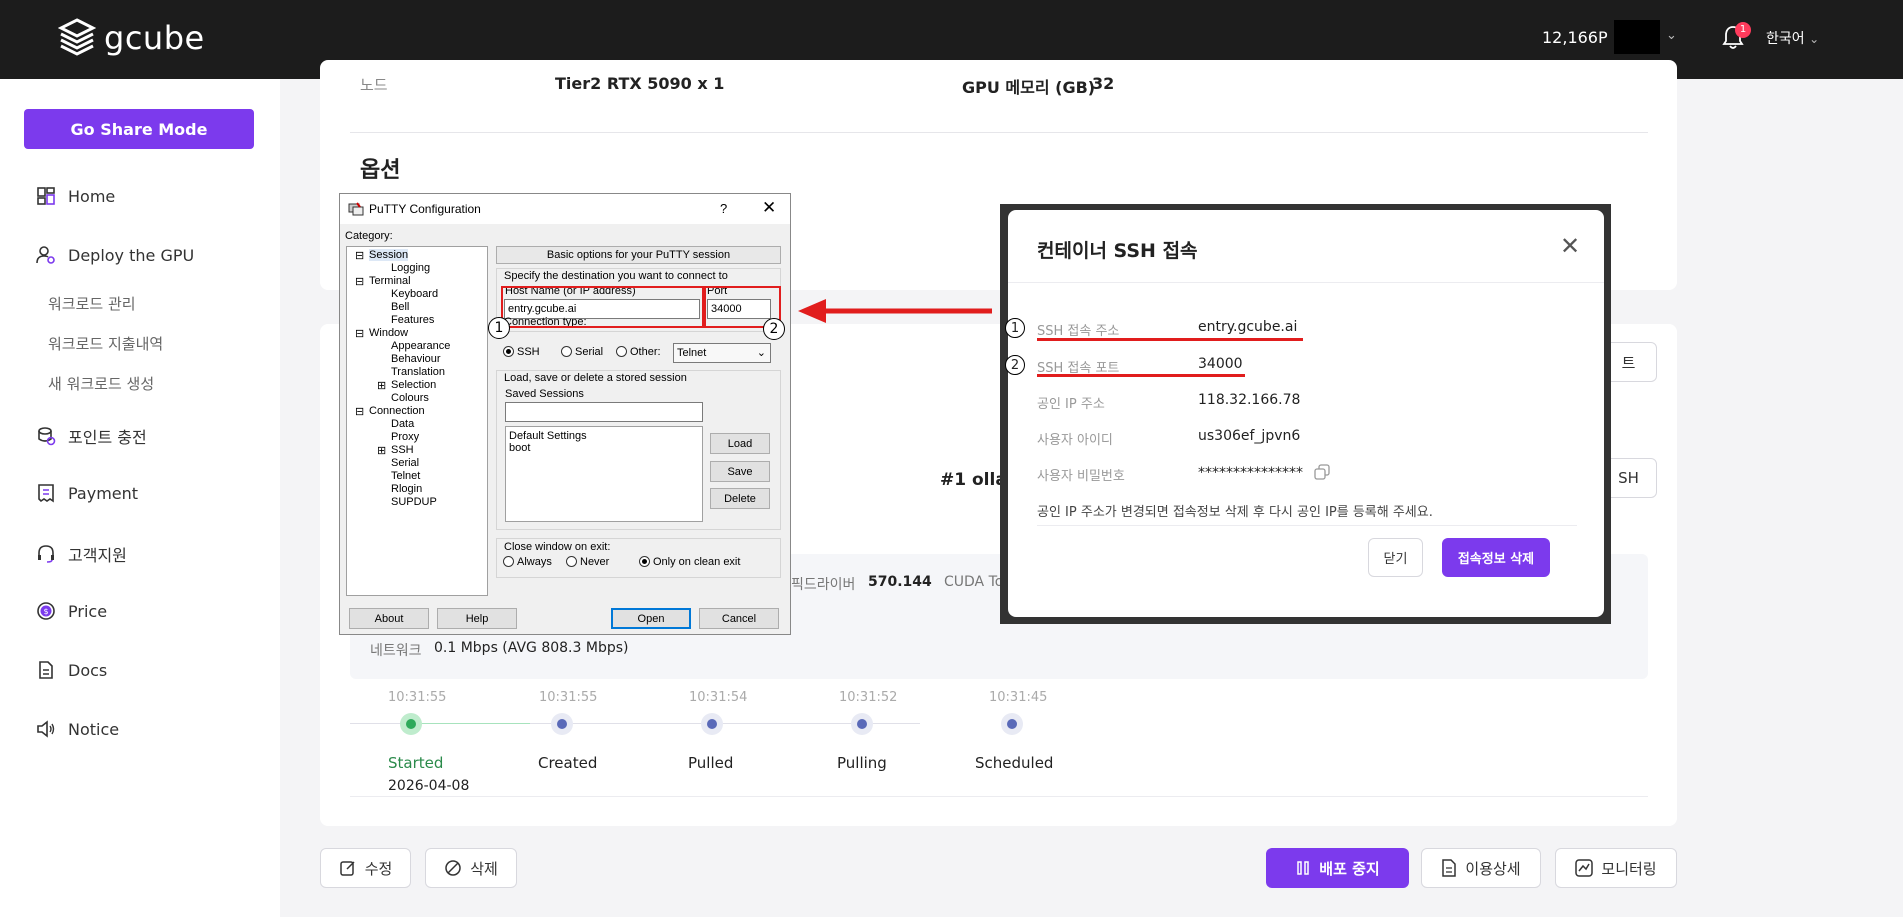 The image size is (1903, 917). Describe the element at coordinates (568, 763) in the screenshot. I see `timeline-label: Created` at that location.